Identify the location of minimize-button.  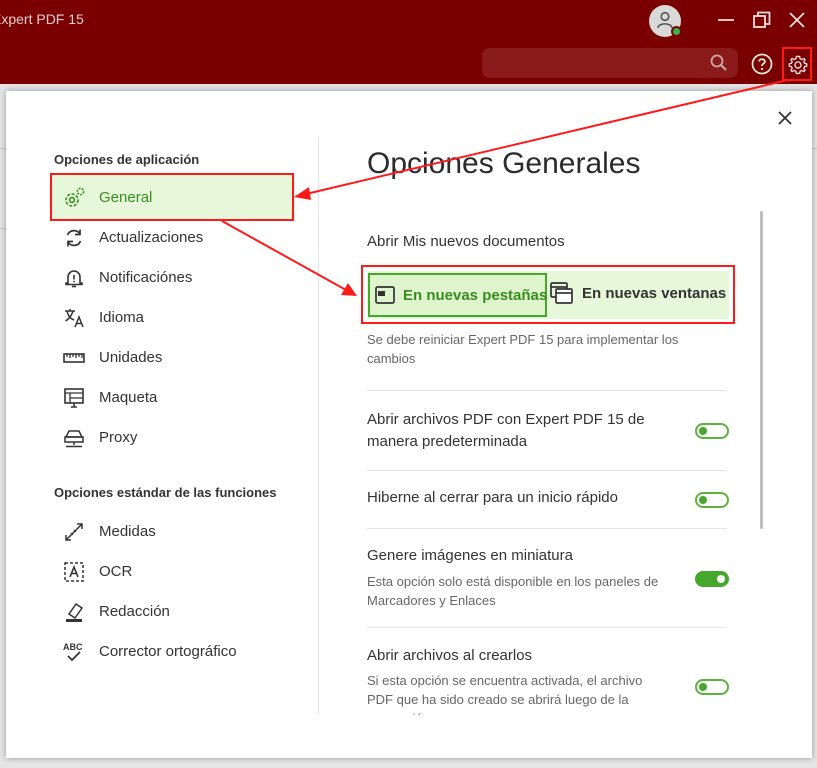
(726, 20).